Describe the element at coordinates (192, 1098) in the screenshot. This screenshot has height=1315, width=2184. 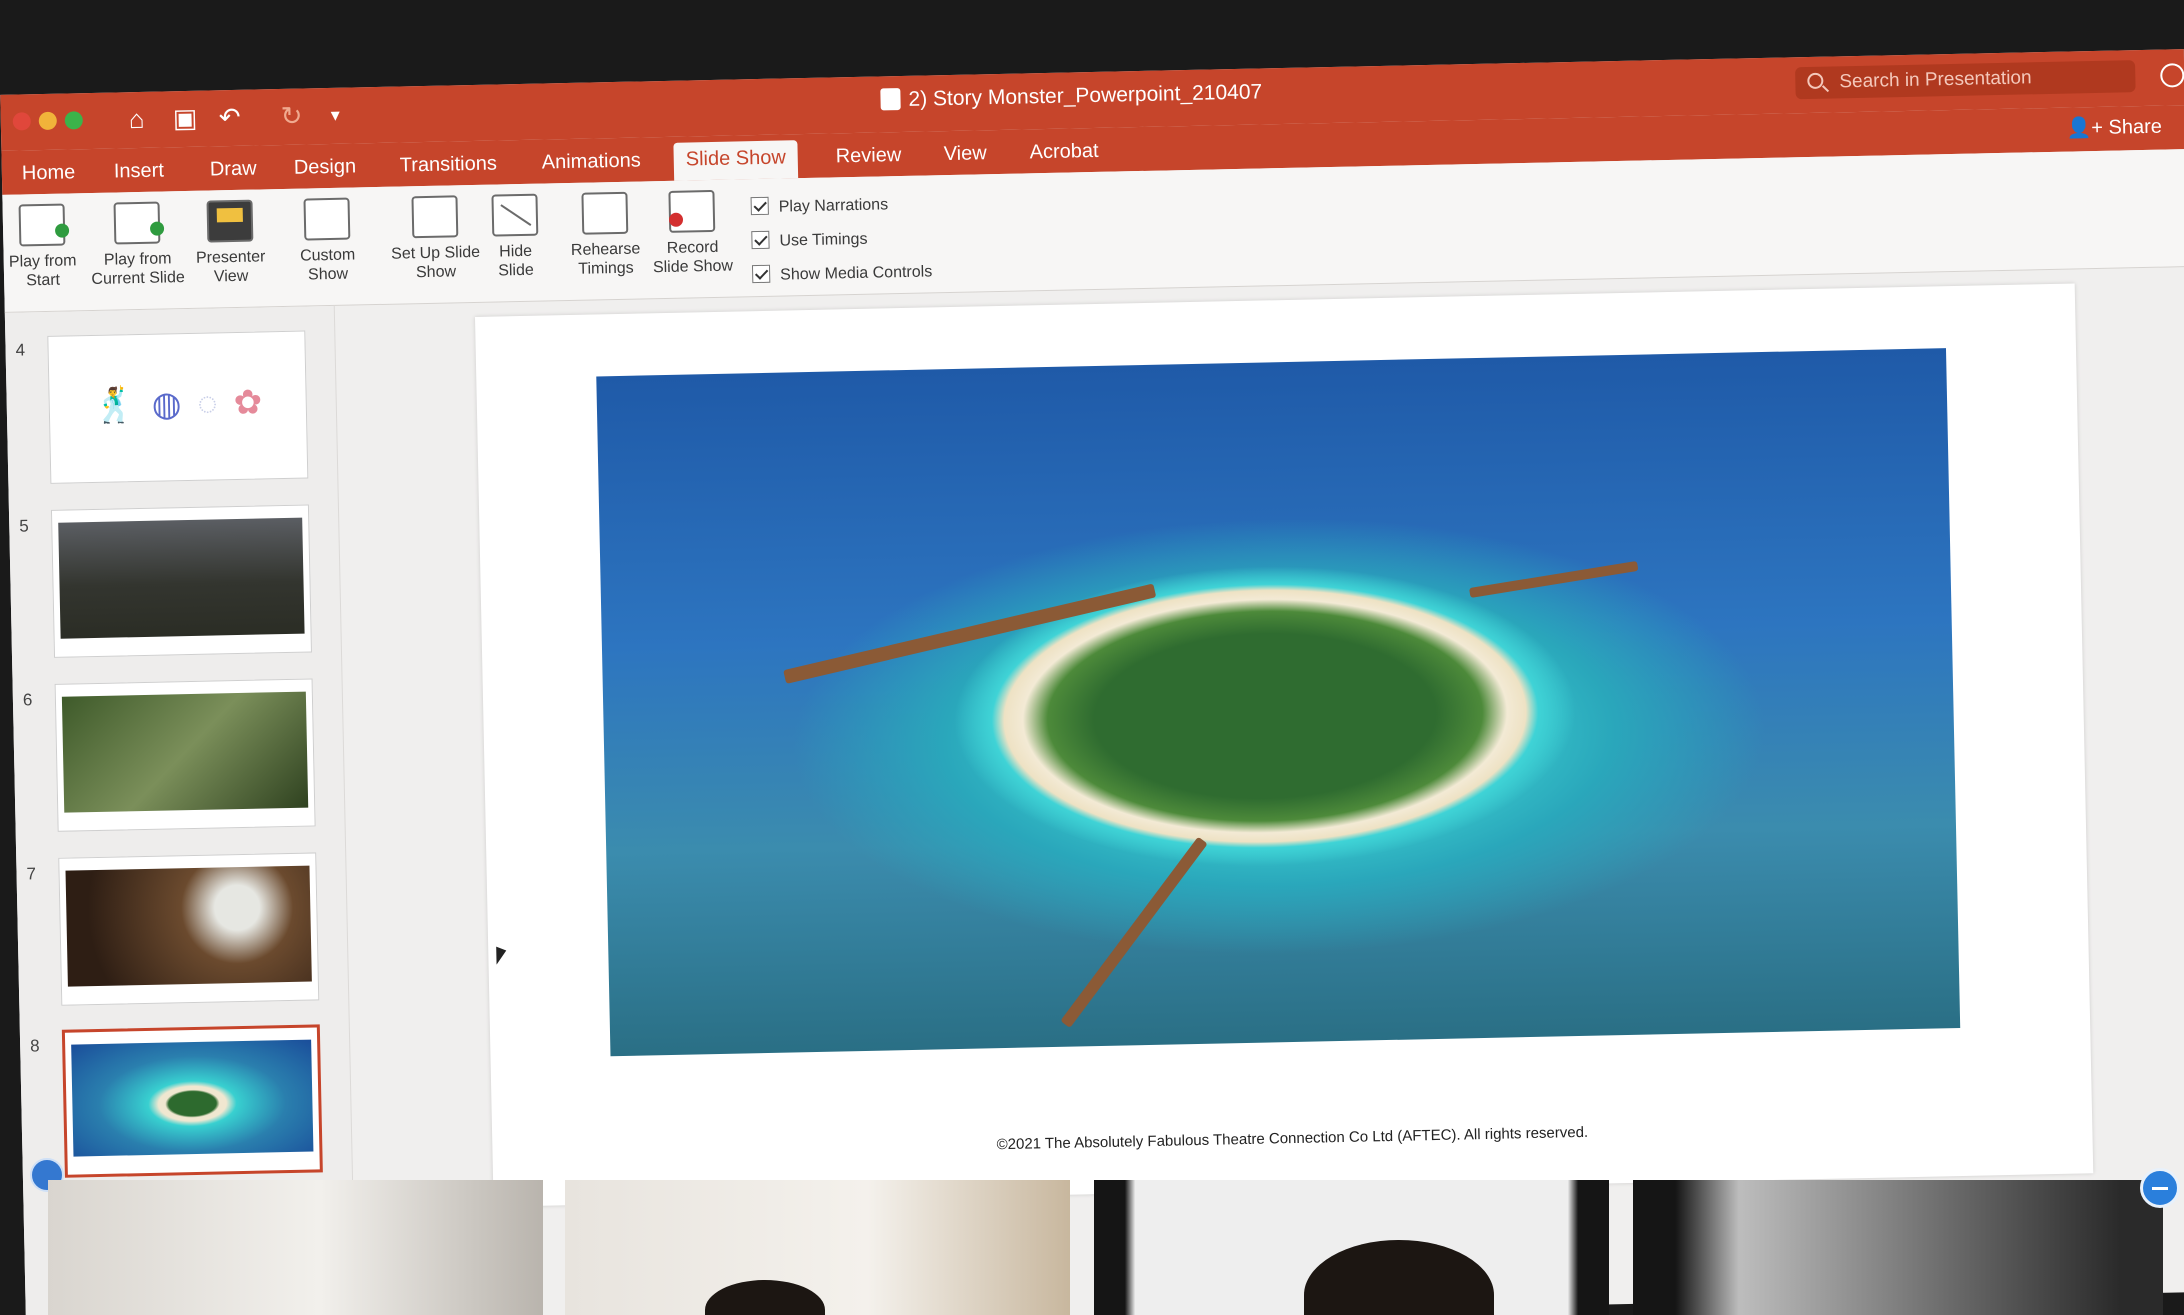
I see `island-thumbnail-image` at that location.